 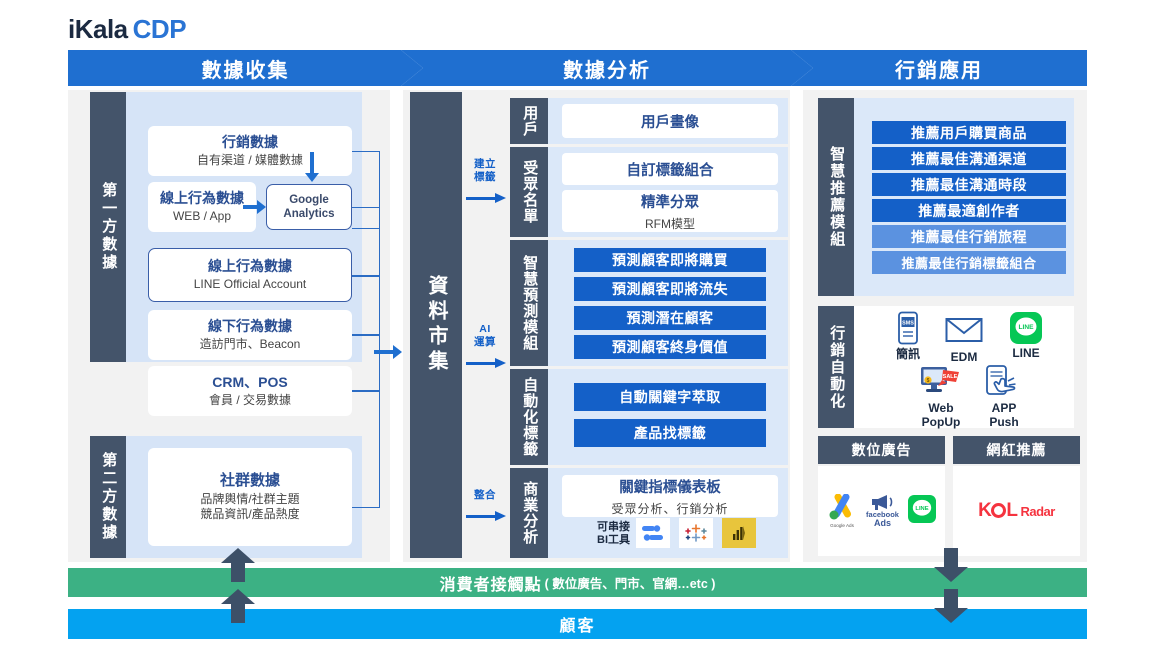 What do you see at coordinates (964, 357) in the screenshot?
I see `channel-edm-label: EDM` at bounding box center [964, 357].